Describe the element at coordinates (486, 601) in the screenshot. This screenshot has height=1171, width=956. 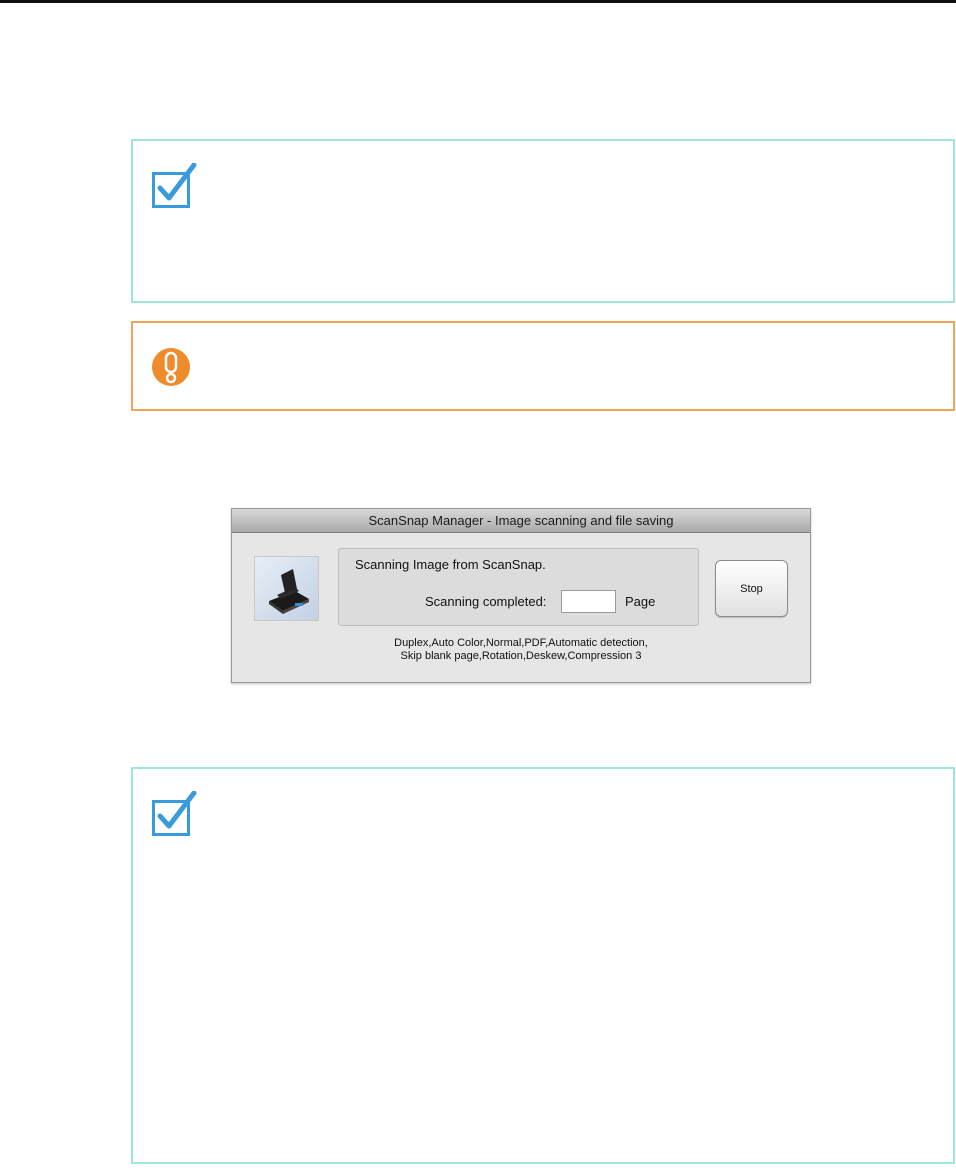
I see `completed-label: Scanning completed:` at that location.